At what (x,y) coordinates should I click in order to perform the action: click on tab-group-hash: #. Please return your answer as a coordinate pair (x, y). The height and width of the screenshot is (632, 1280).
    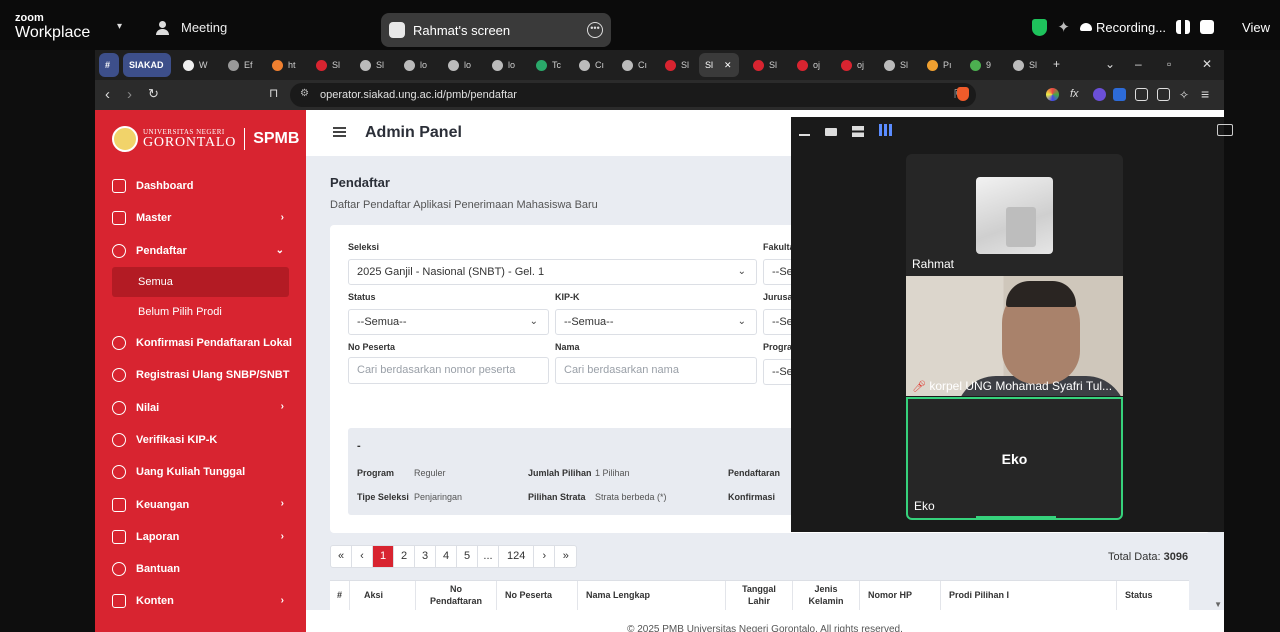
    Looking at the image, I should click on (109, 65).